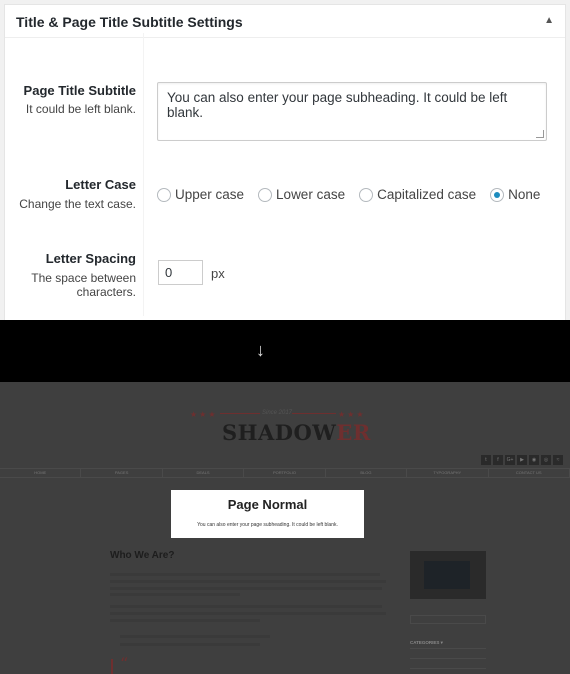 The image size is (570, 674). I want to click on site-logo: SHADOWER, so click(296, 432).